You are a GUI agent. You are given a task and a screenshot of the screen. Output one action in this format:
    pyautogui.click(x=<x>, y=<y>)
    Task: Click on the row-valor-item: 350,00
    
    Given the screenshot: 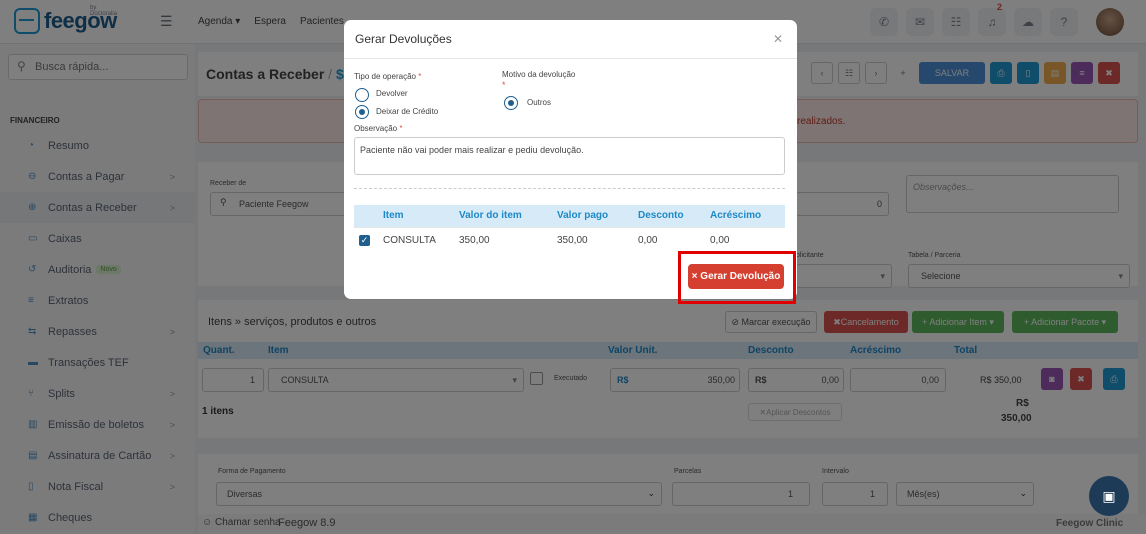 What is the action you would take?
    pyautogui.click(x=474, y=240)
    